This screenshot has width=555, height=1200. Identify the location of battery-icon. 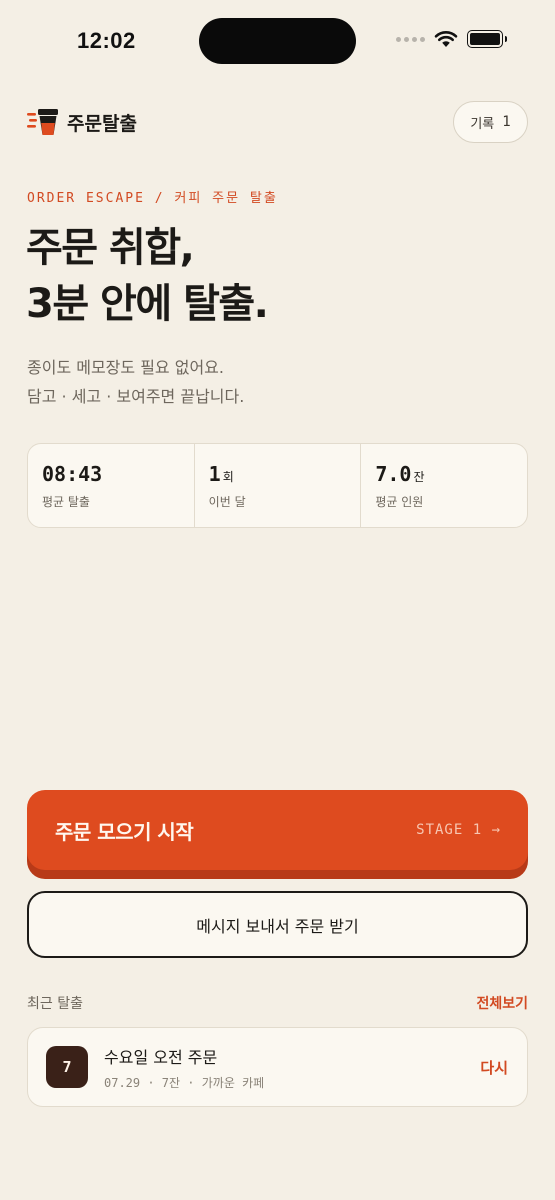
(487, 39).